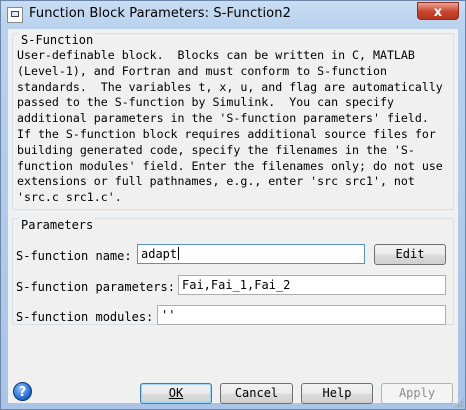  What do you see at coordinates (312, 285) in the screenshot?
I see `sfunction-parameters-input: Fai,Fai_1,Fai_2` at bounding box center [312, 285].